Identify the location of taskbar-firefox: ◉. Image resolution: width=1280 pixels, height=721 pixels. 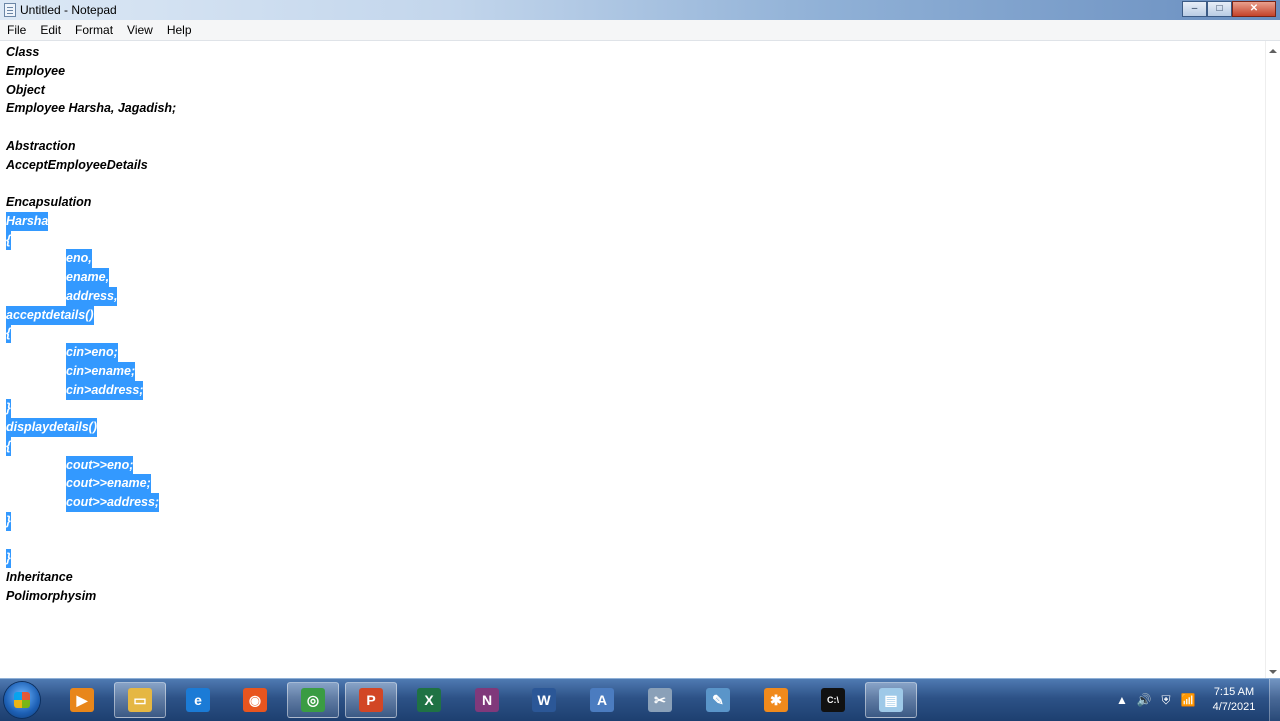
(255, 700).